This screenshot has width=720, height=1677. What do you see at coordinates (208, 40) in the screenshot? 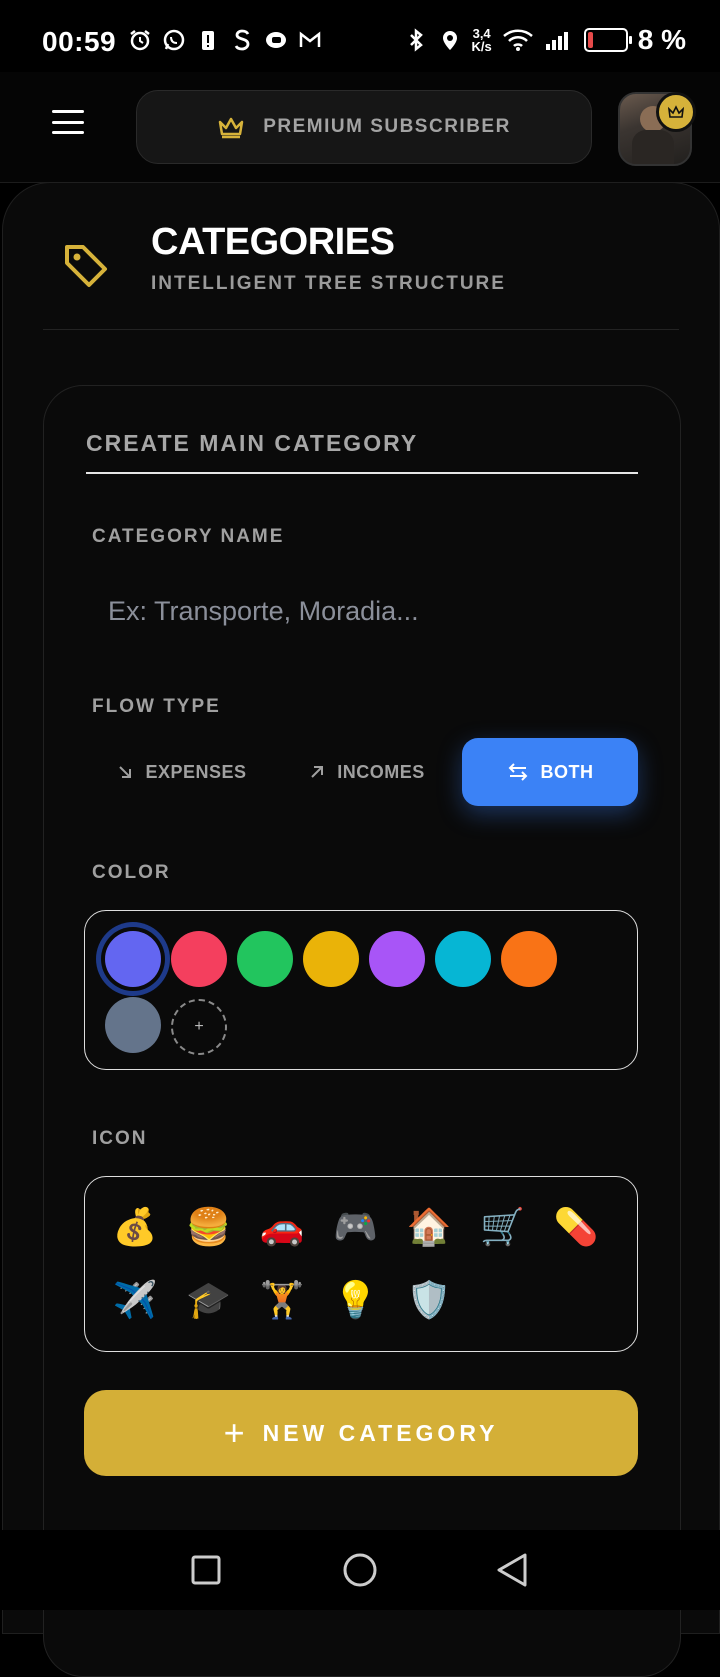
I see `battery-alert-icon` at bounding box center [208, 40].